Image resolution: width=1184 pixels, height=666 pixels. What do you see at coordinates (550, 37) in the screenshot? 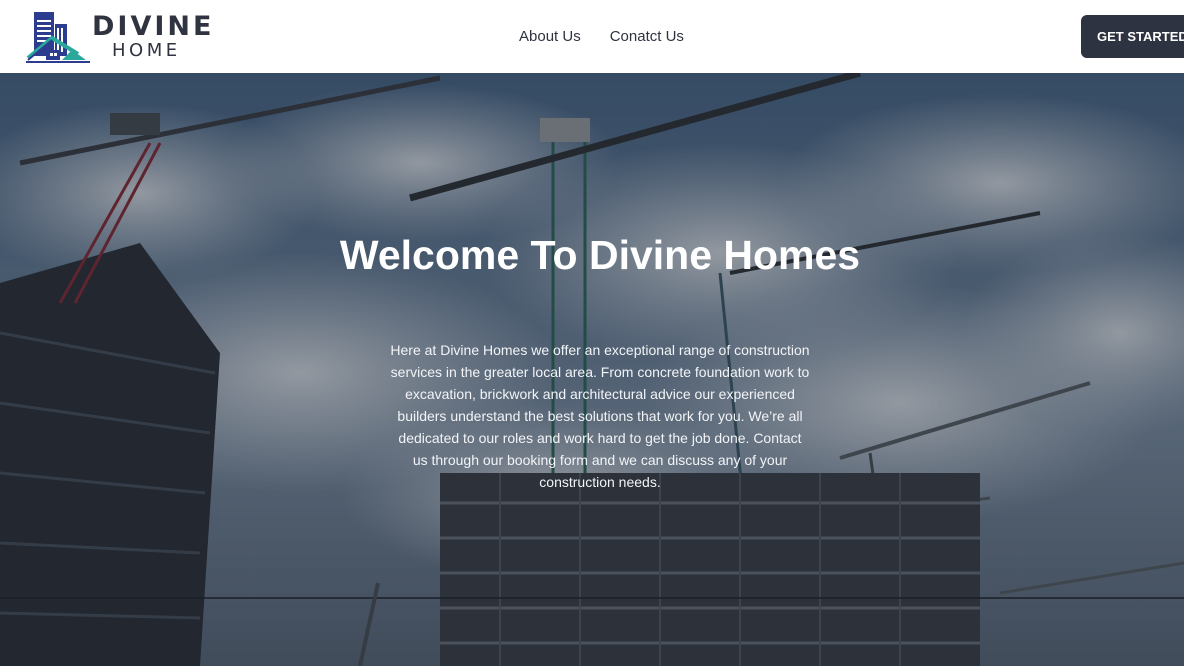
I see `nav-link-about-us: About Us` at bounding box center [550, 37].